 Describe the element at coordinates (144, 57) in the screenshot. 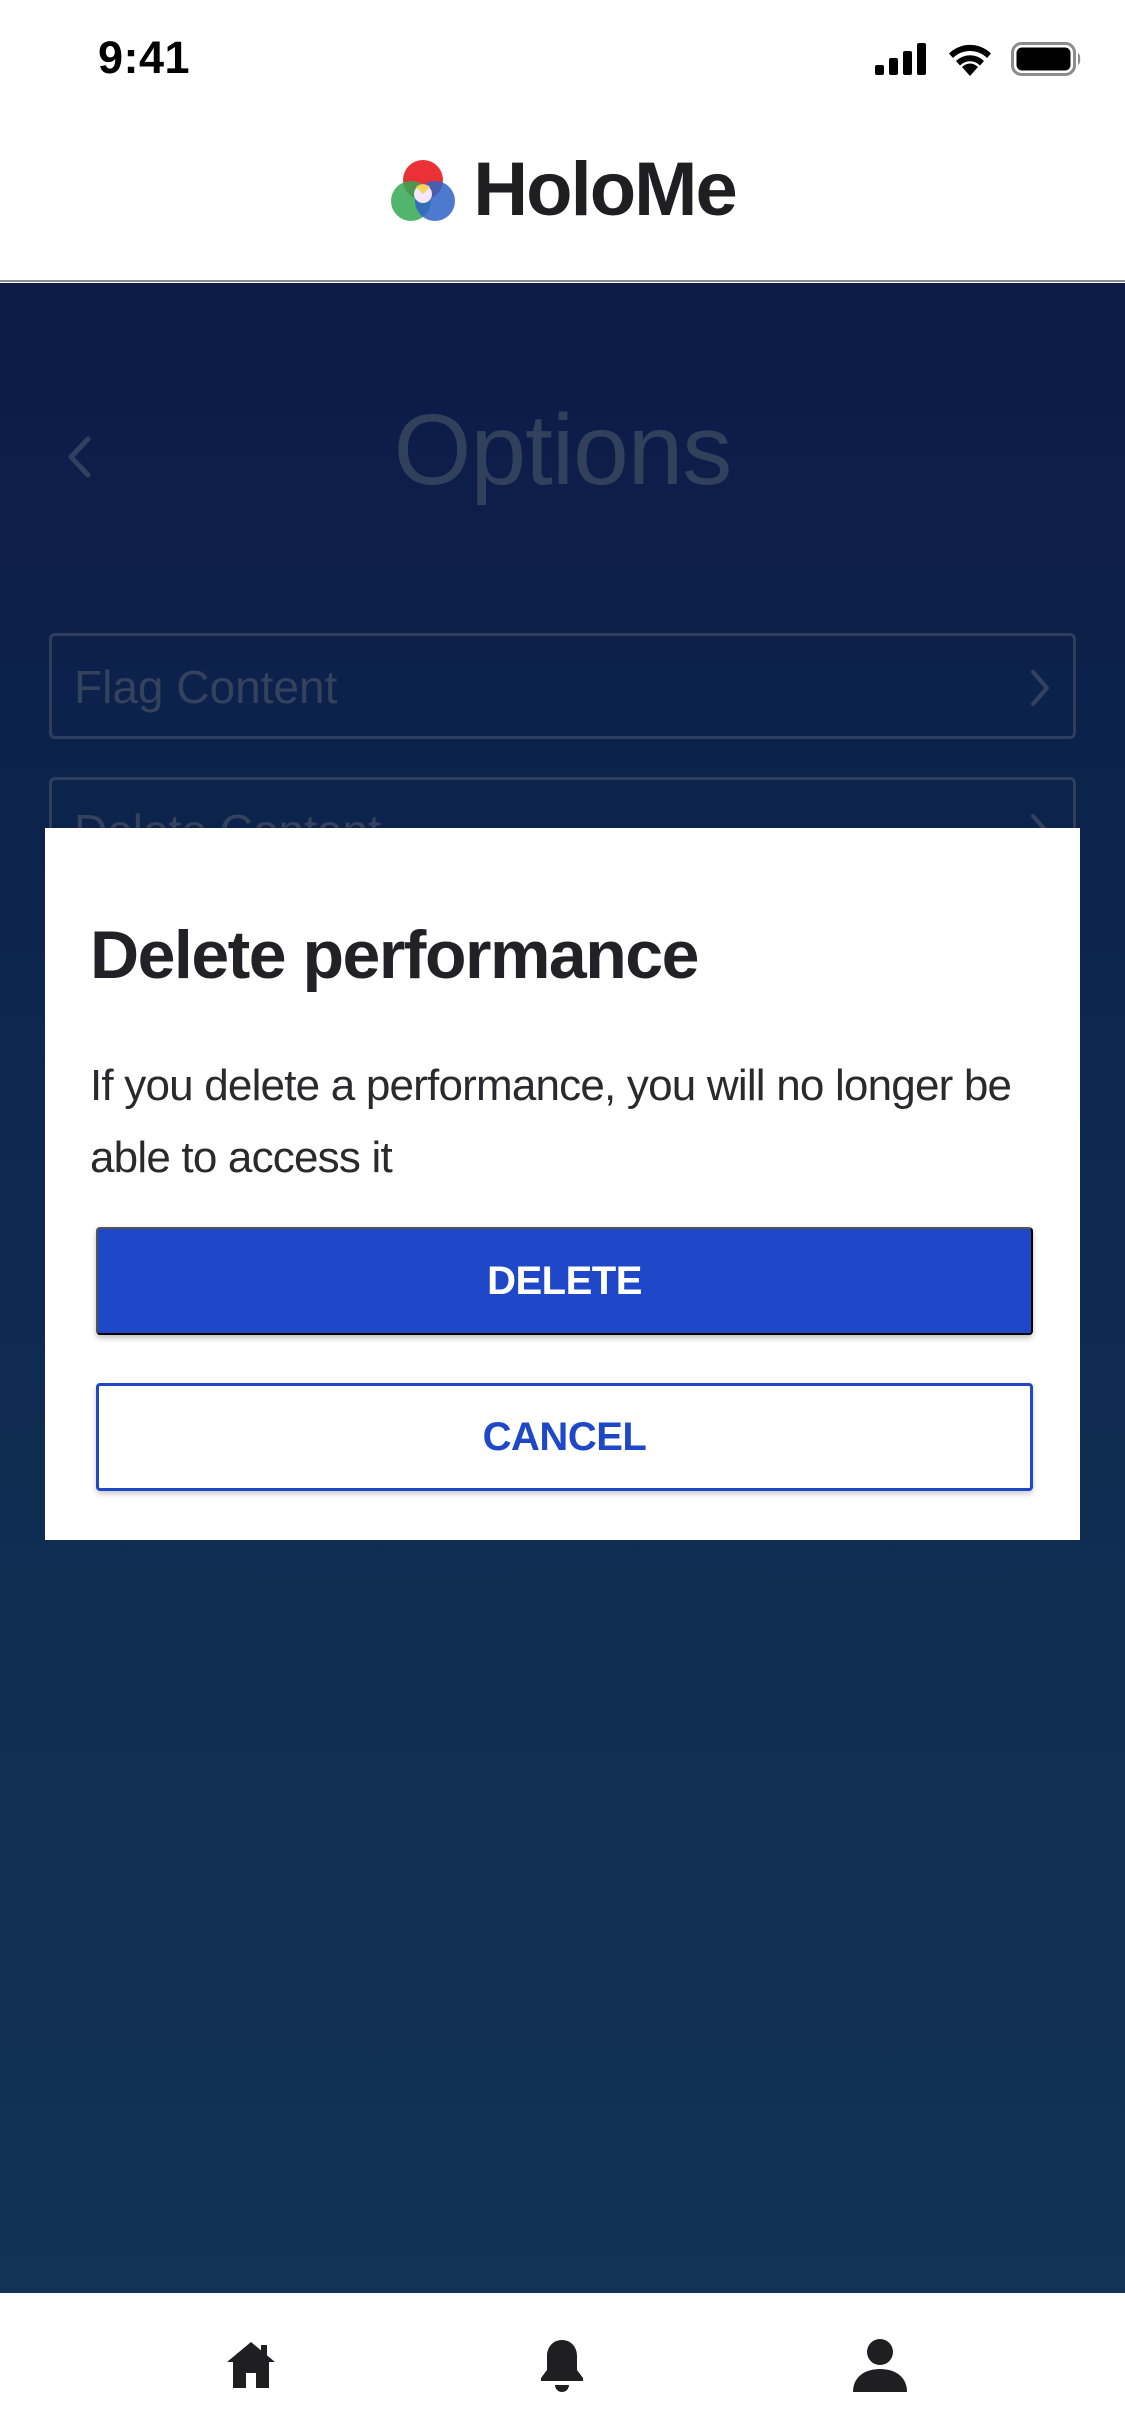

I see `status-time: 9:41` at that location.